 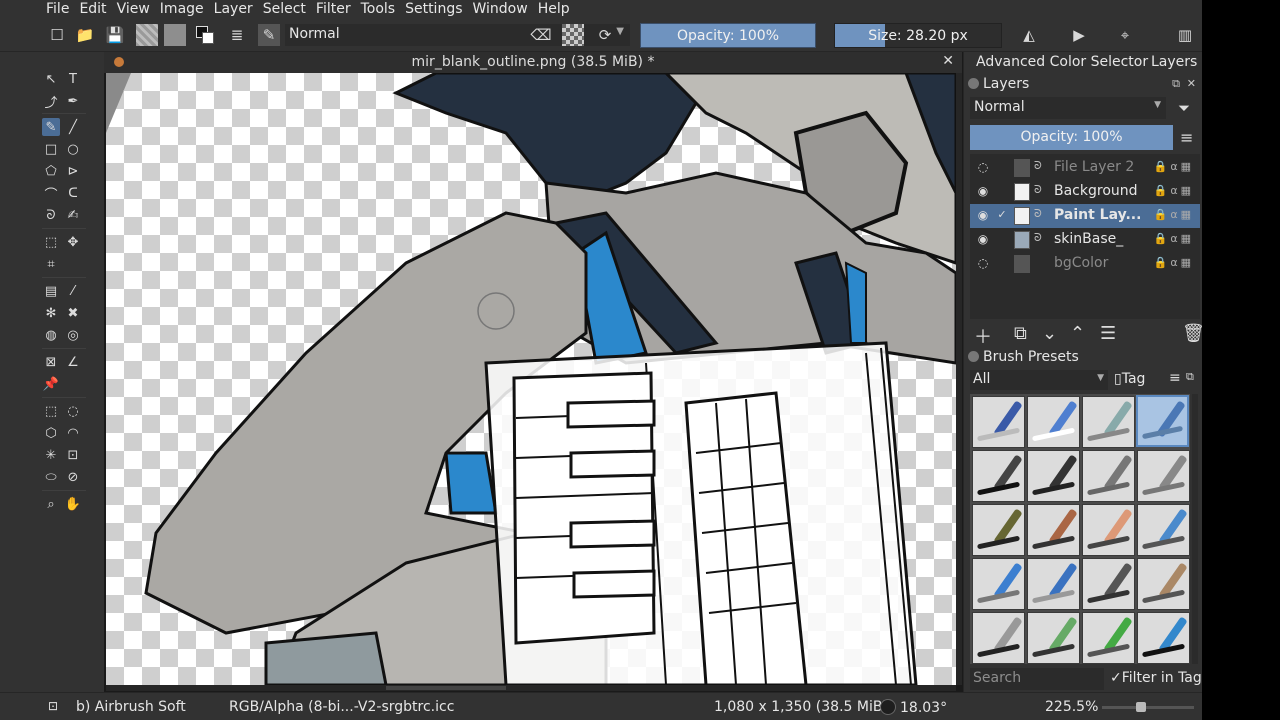 I want to click on menu-view: View, so click(x=133, y=9).